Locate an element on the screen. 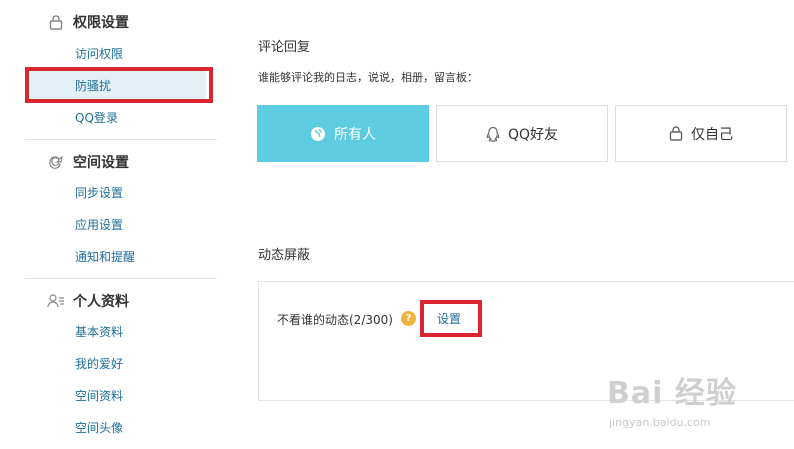 The height and width of the screenshot is (449, 794). option-qq-friends: QQ好友 is located at coordinates (522, 133).